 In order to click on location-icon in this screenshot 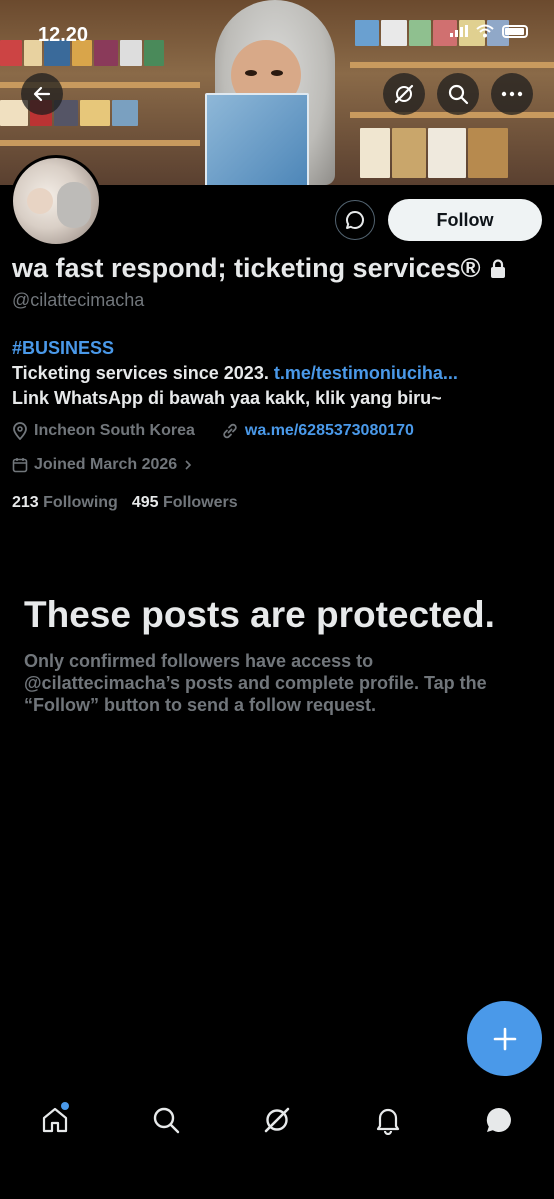, I will do `click(20, 431)`.